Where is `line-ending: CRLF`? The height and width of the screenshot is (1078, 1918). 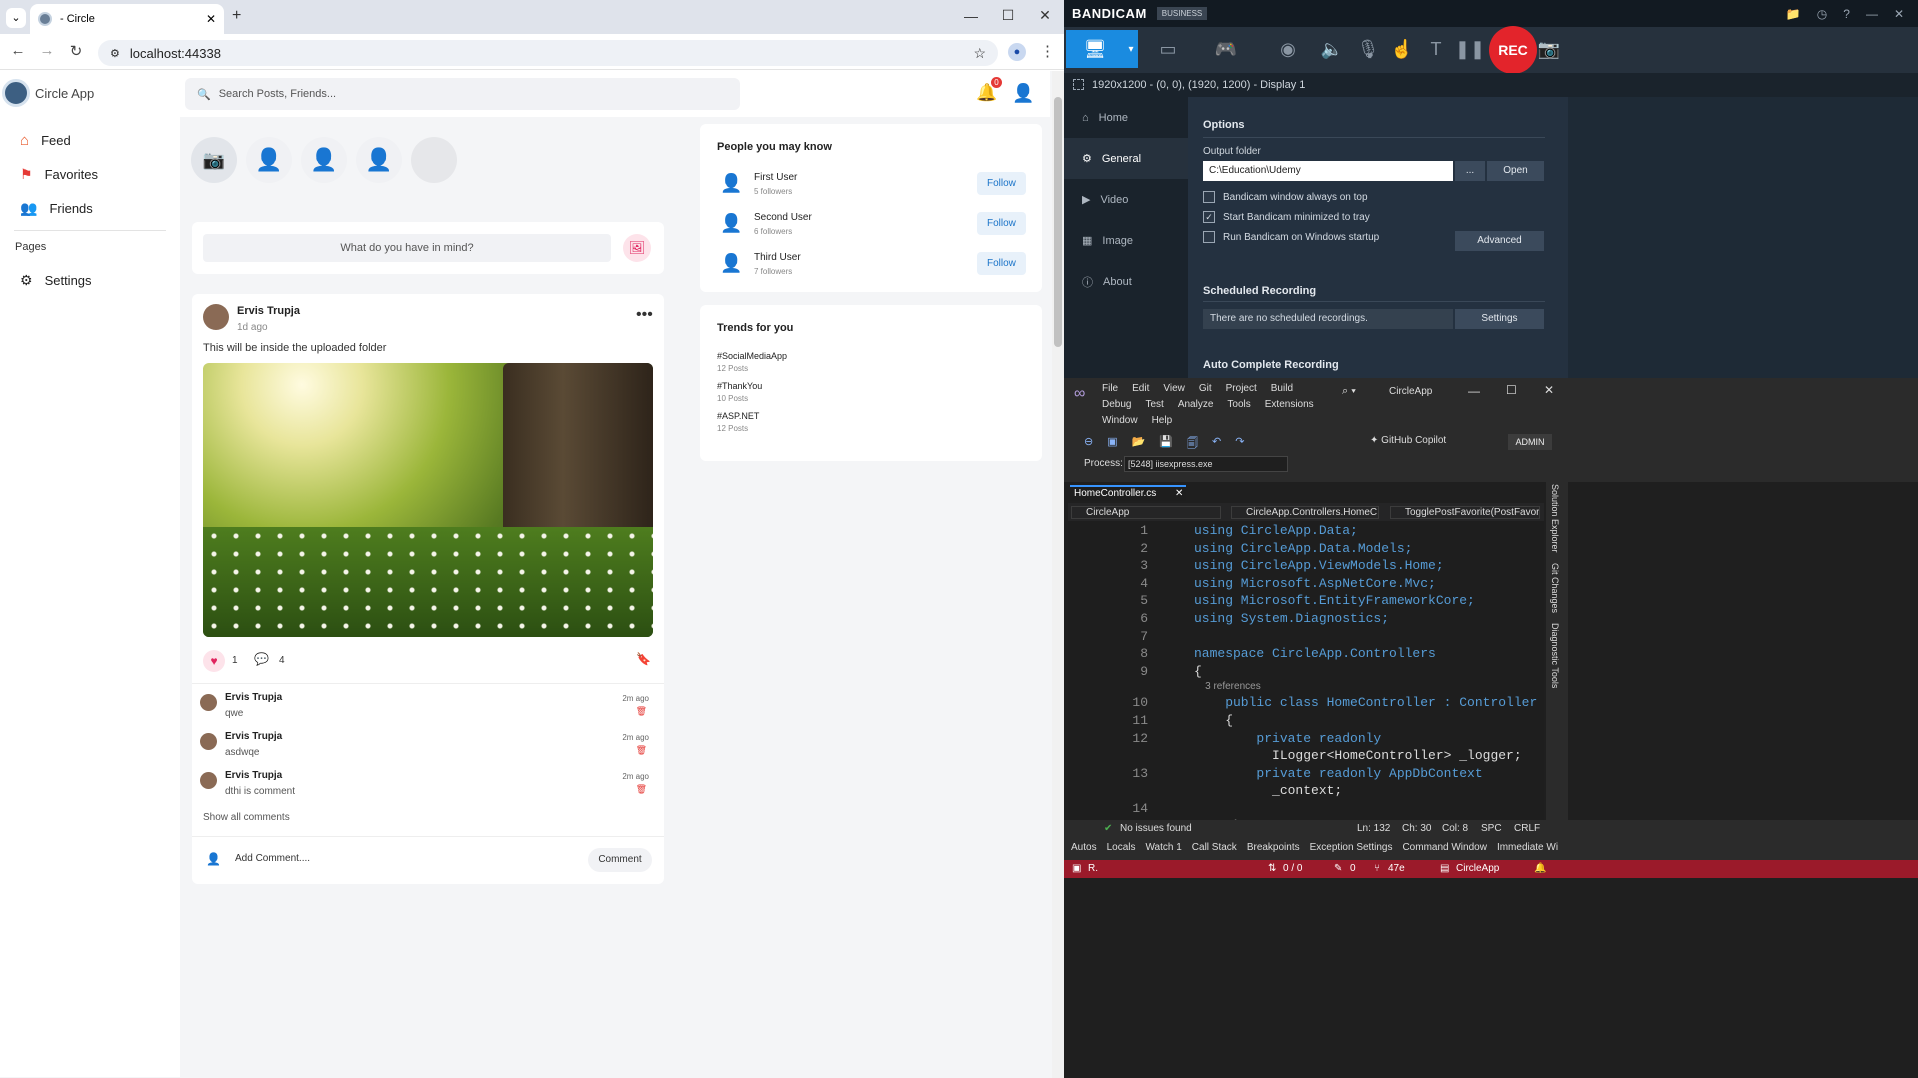
line-ending: CRLF is located at coordinates (1527, 828).